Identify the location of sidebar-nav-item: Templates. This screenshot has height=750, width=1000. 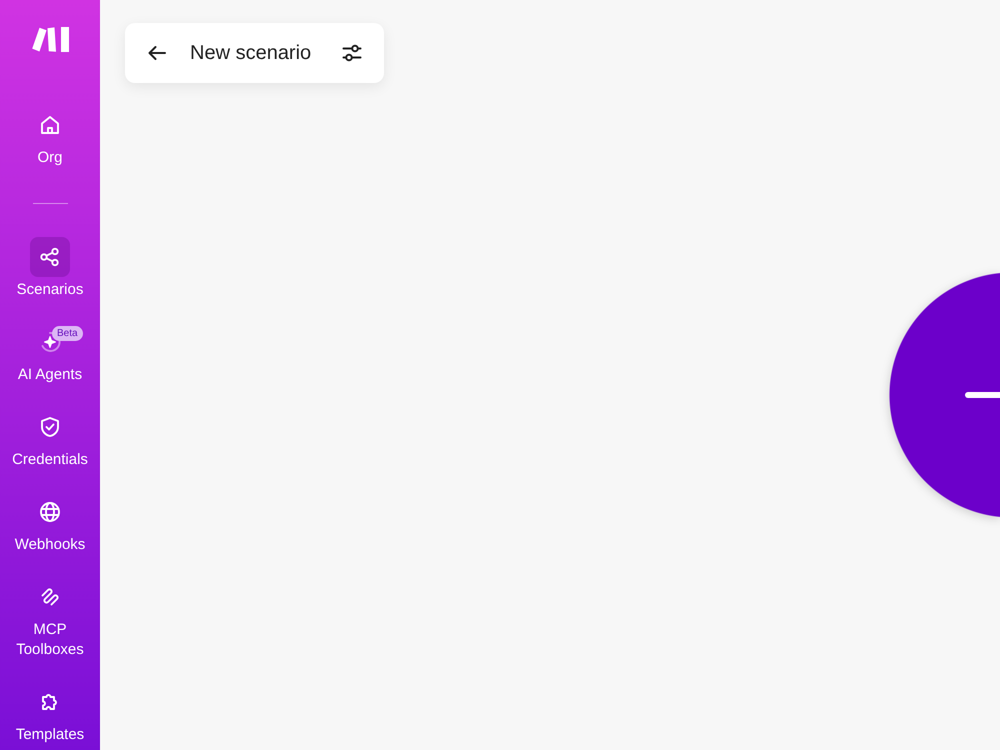
(50, 713).